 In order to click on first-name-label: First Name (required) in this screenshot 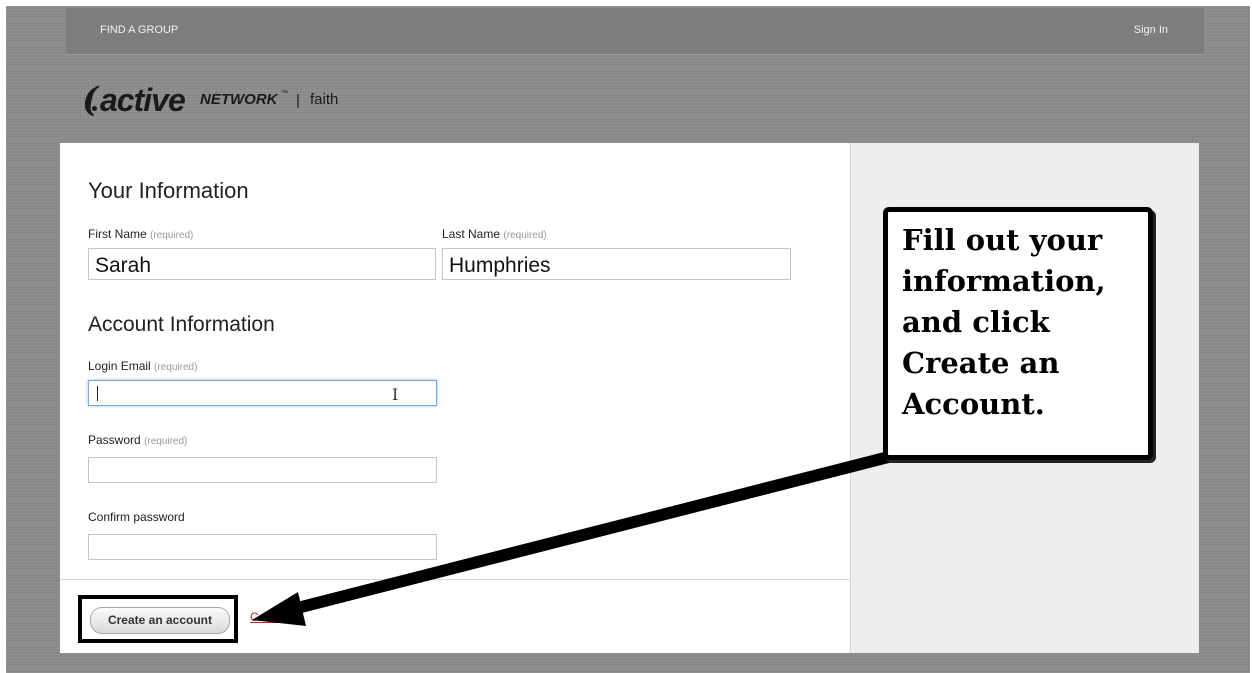, I will do `click(140, 234)`.